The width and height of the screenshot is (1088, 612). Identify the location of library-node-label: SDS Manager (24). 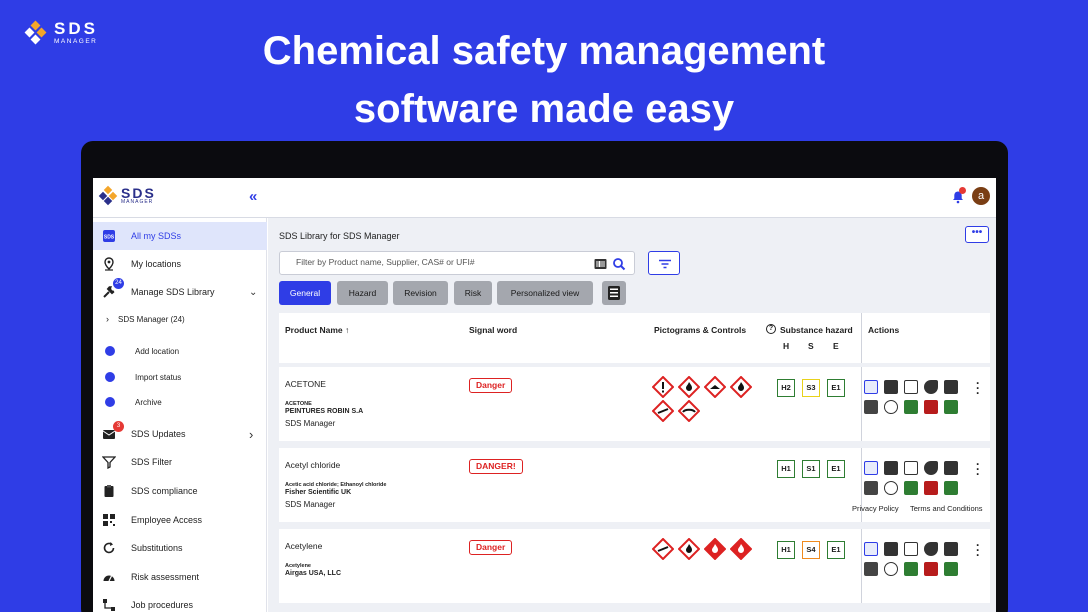
(151, 319).